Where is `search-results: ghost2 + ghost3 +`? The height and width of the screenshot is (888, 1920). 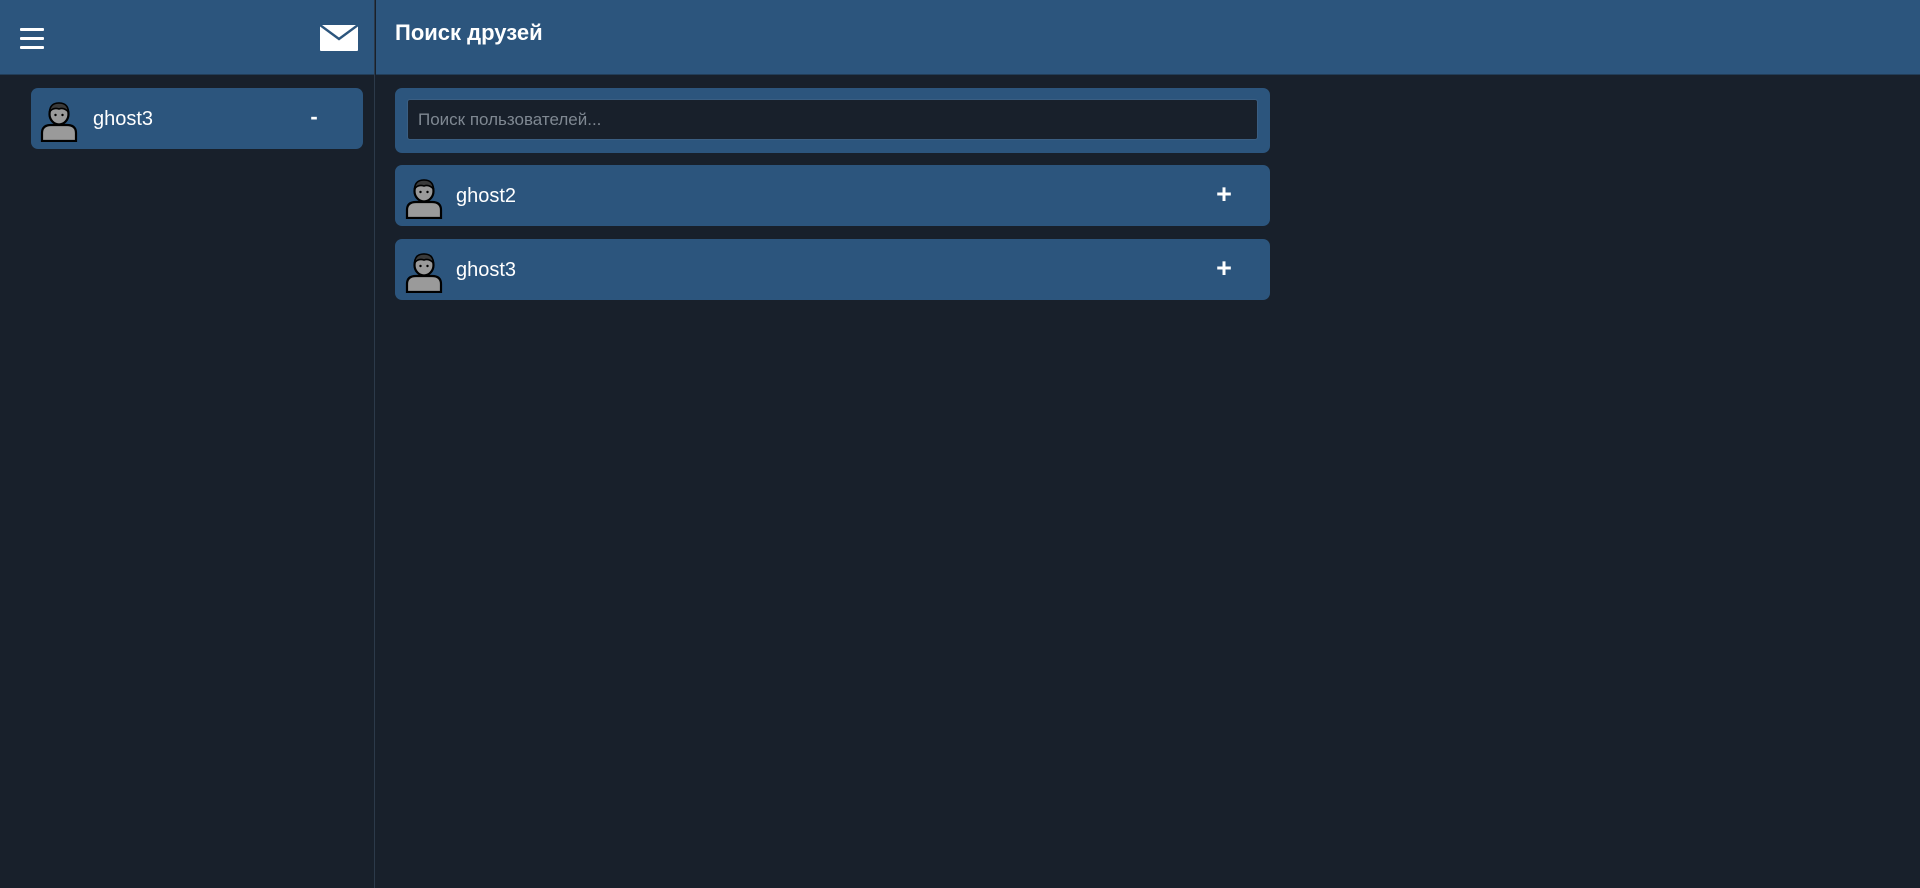 search-results: ghost2 + ghost3 + is located at coordinates (832, 239).